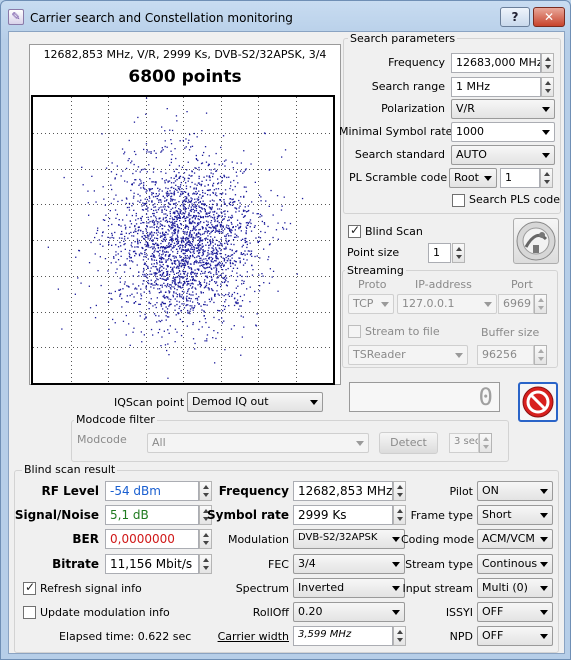 The height and width of the screenshot is (660, 571). Describe the element at coordinates (439, 253) in the screenshot. I see `point-size-input: 1` at that location.